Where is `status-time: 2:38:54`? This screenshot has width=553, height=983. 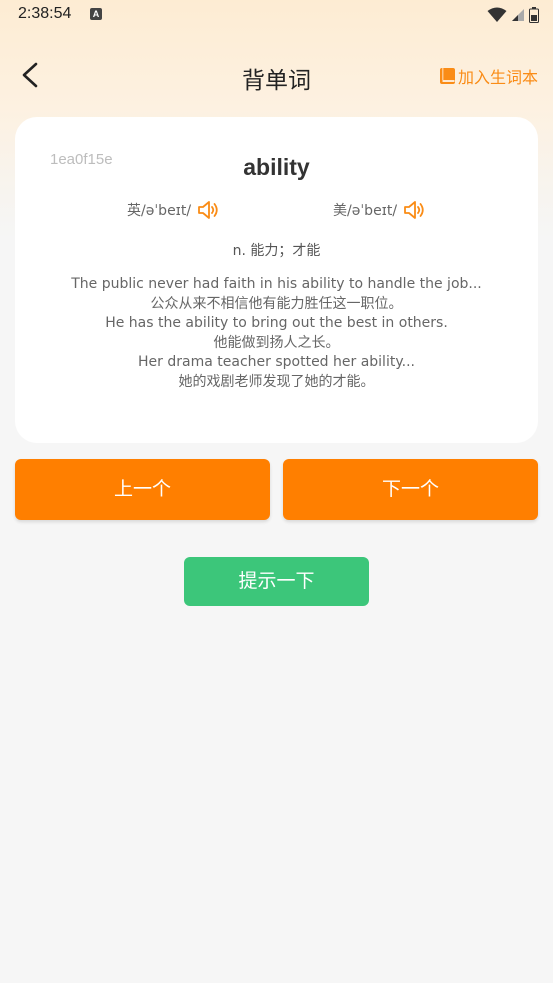
status-time: 2:38:54 is located at coordinates (45, 13).